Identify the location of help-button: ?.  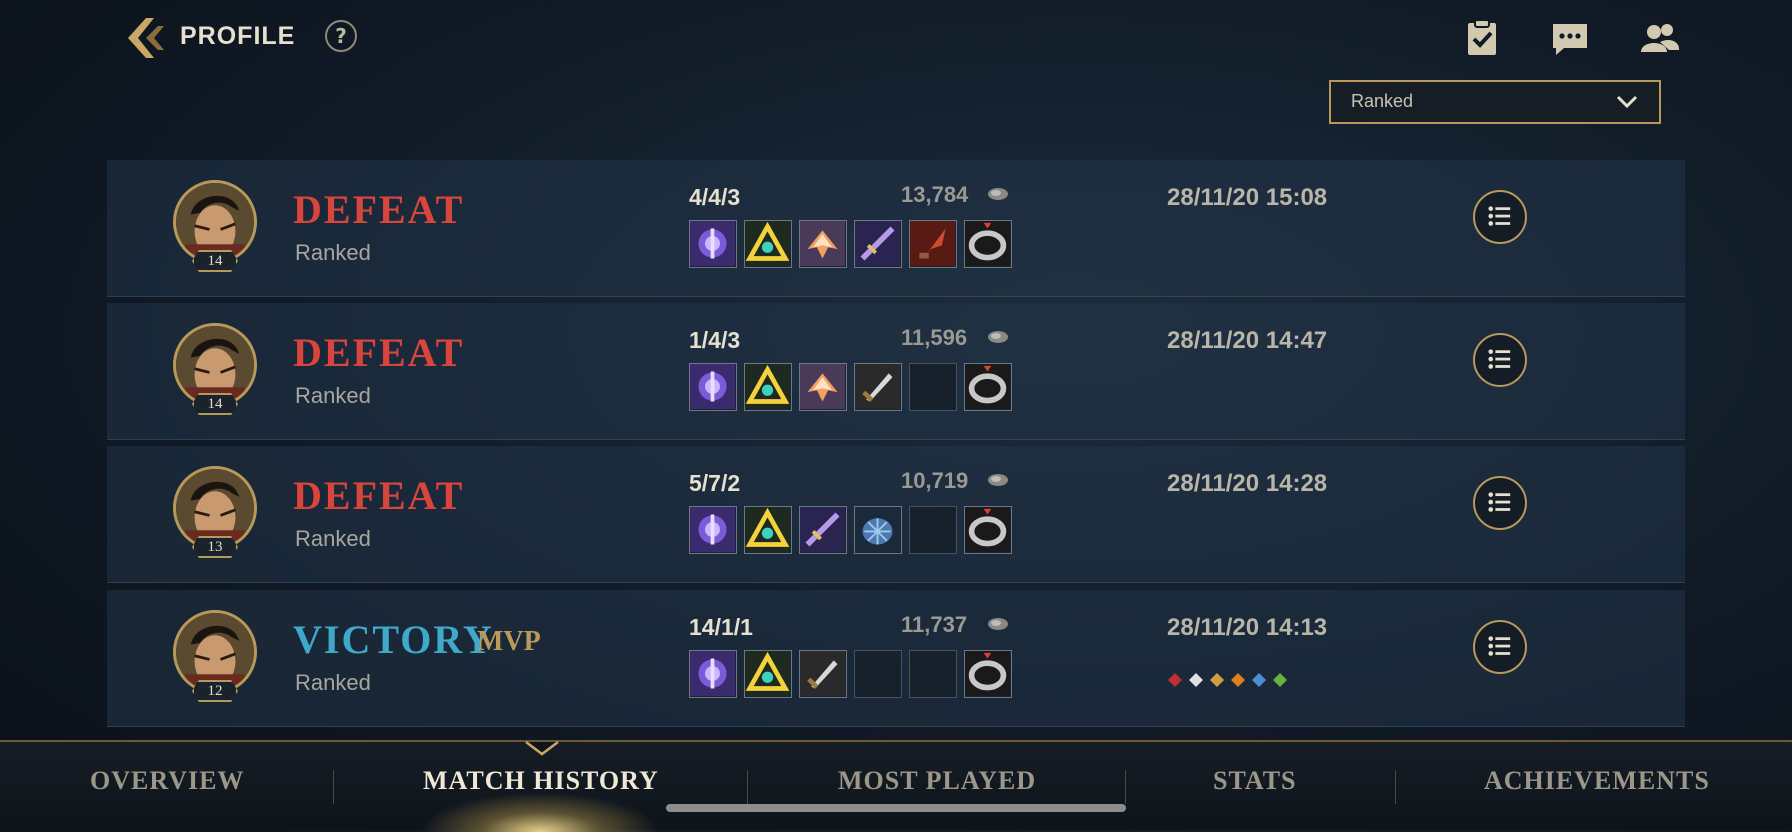
(341, 36).